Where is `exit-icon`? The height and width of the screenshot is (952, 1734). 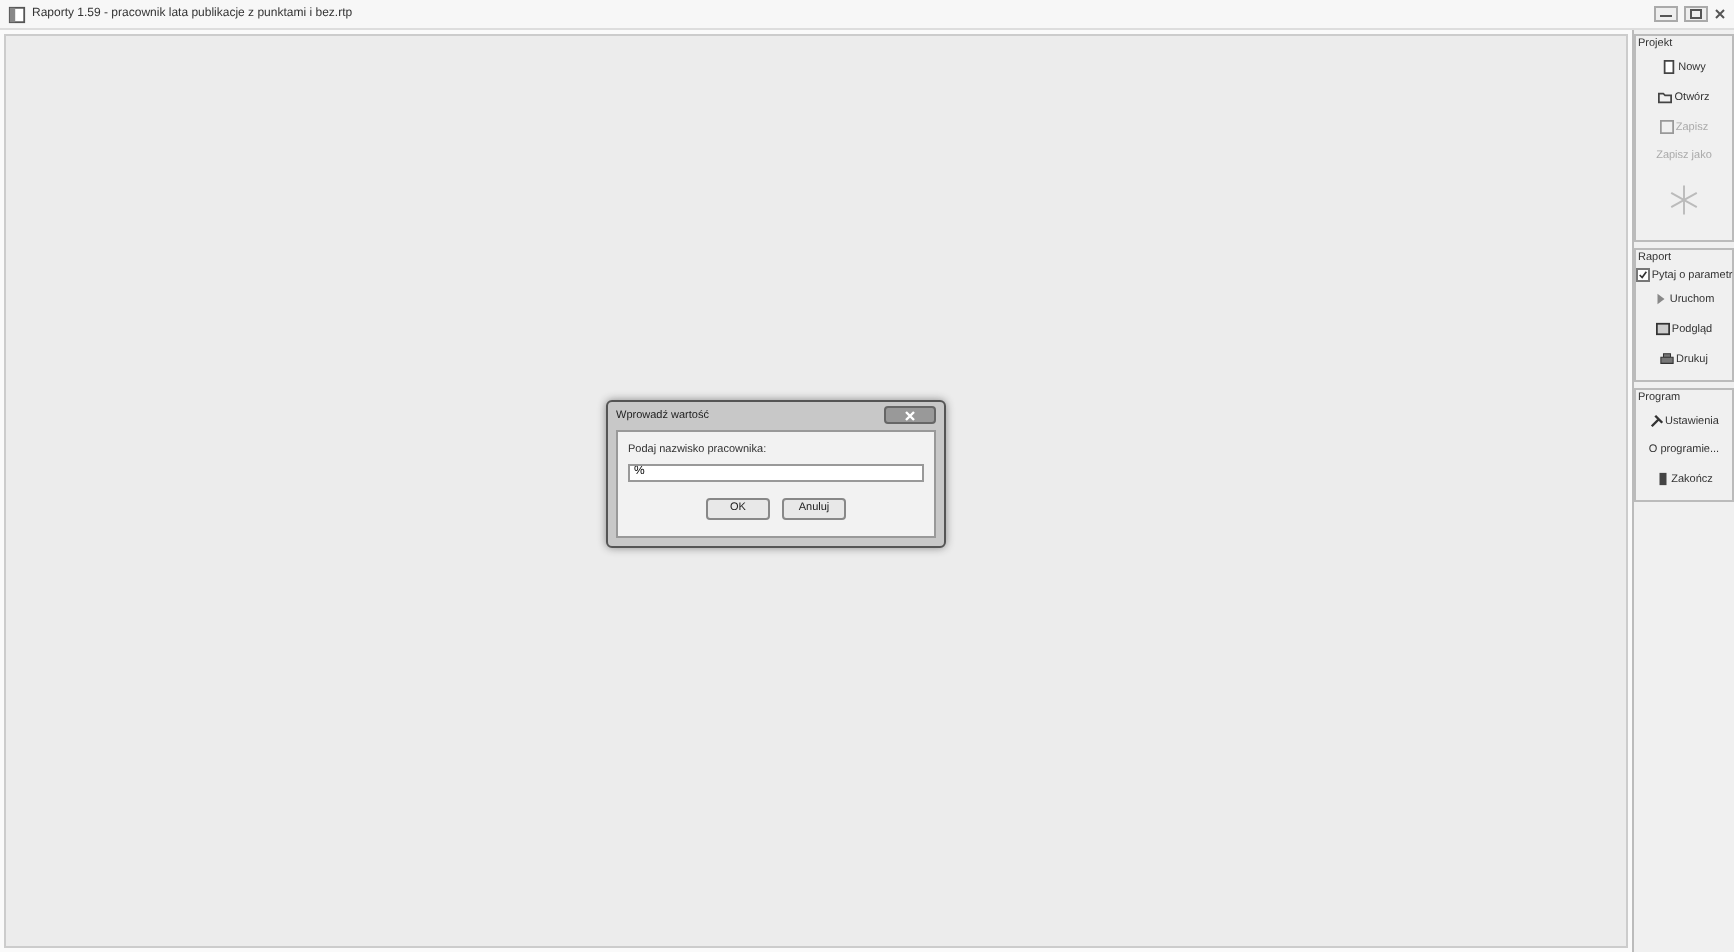 exit-icon is located at coordinates (1662, 479).